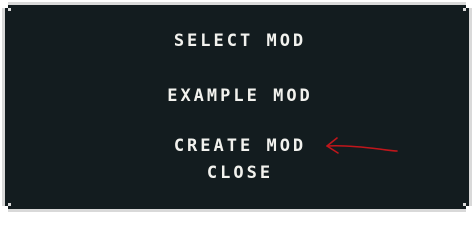 The width and height of the screenshot is (474, 240). I want to click on menu-title: SELECT MOD, so click(240, 41).